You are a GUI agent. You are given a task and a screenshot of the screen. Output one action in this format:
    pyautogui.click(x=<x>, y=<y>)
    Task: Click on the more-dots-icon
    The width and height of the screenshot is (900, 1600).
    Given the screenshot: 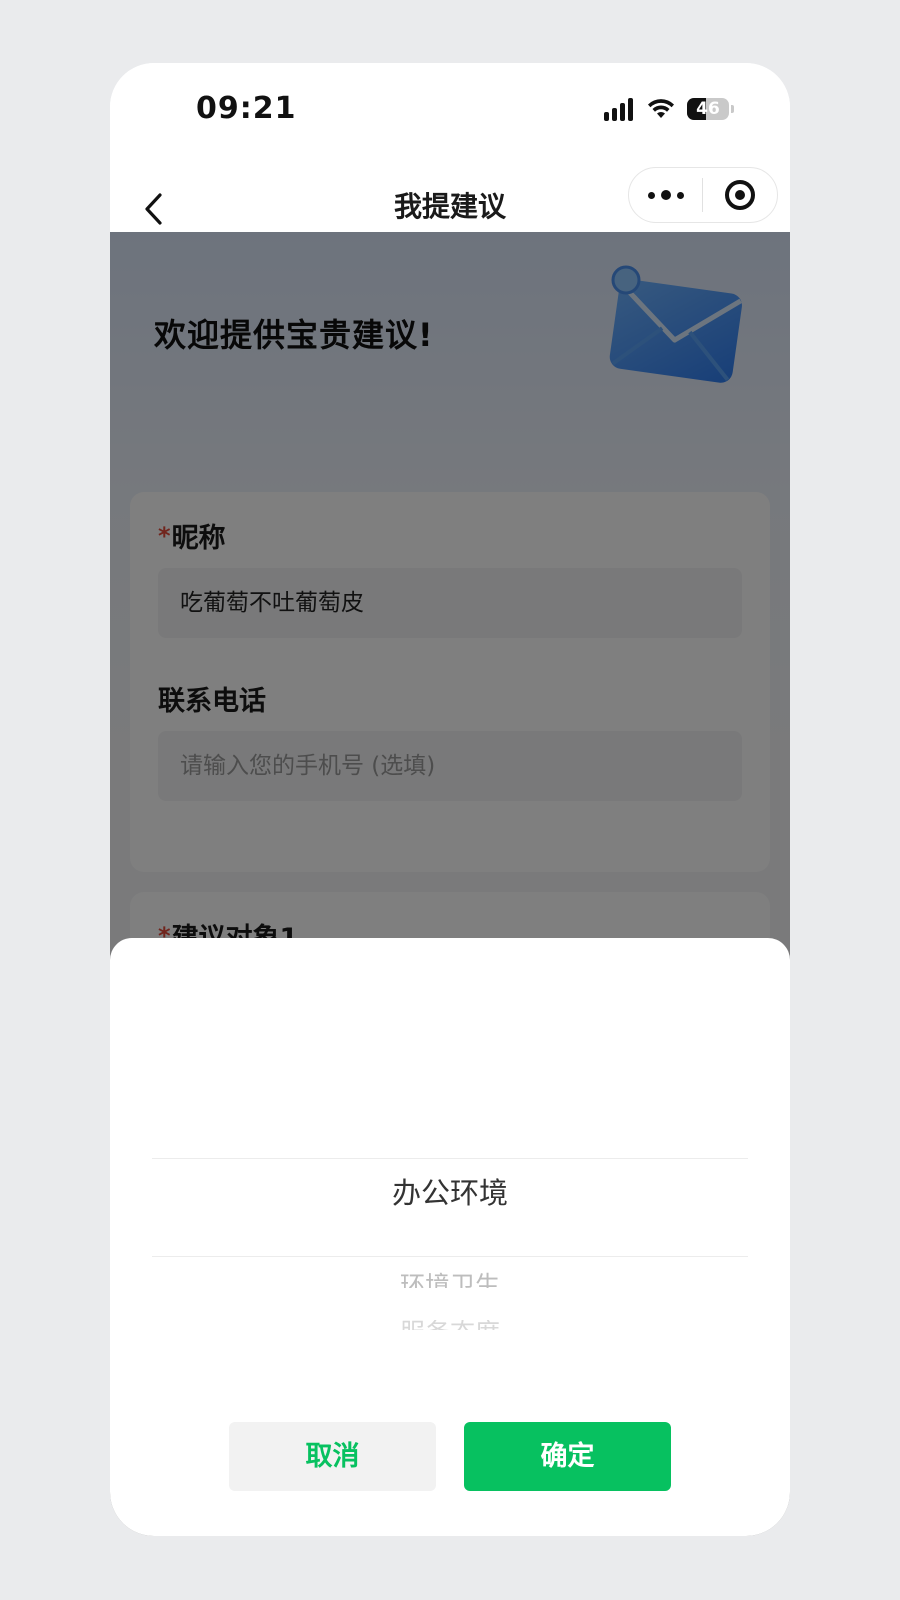 What is the action you would take?
    pyautogui.click(x=665, y=195)
    